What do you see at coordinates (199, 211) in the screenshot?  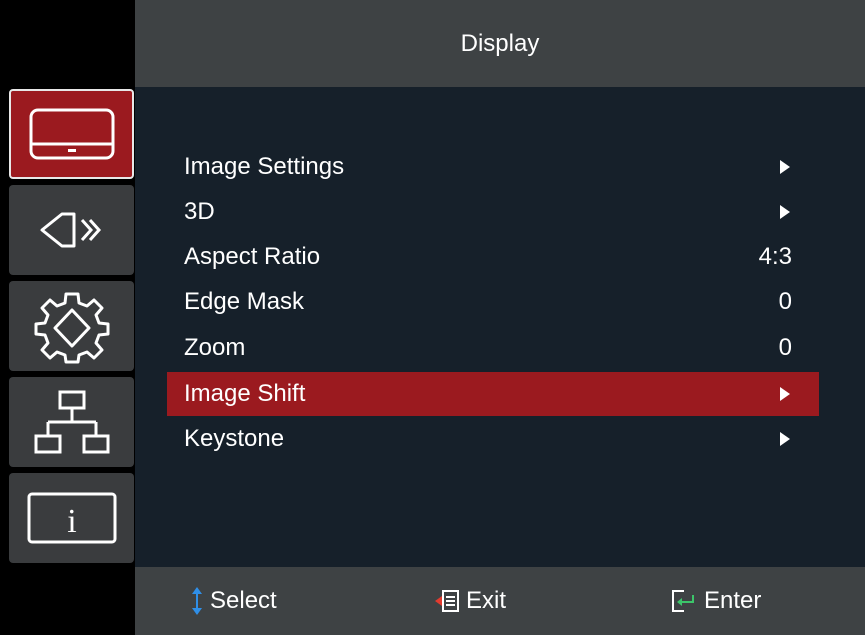 I see `menu-item-label: 3D` at bounding box center [199, 211].